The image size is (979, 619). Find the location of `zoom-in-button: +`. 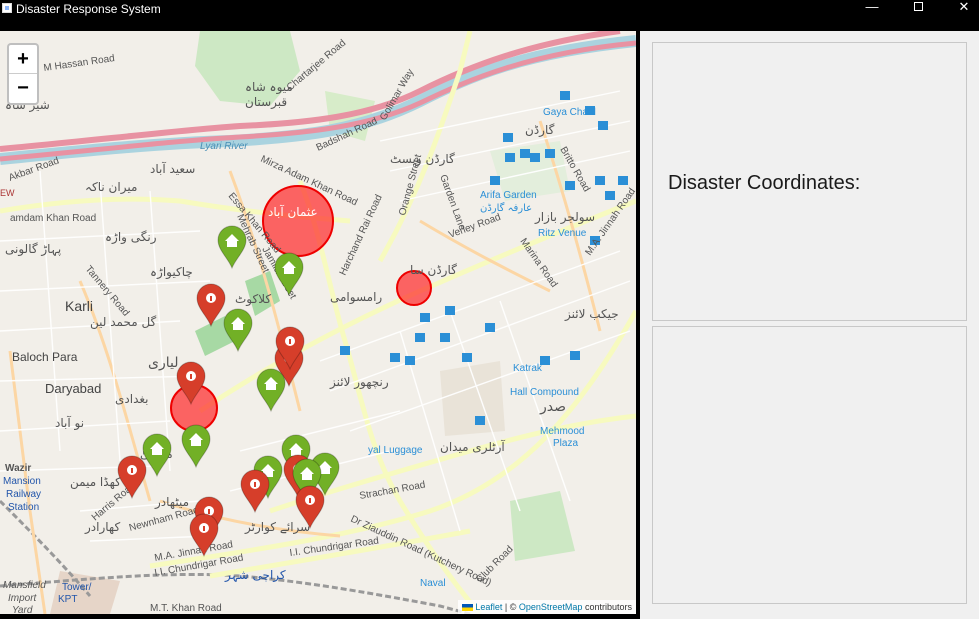

zoom-in-button: + is located at coordinates (23, 59).